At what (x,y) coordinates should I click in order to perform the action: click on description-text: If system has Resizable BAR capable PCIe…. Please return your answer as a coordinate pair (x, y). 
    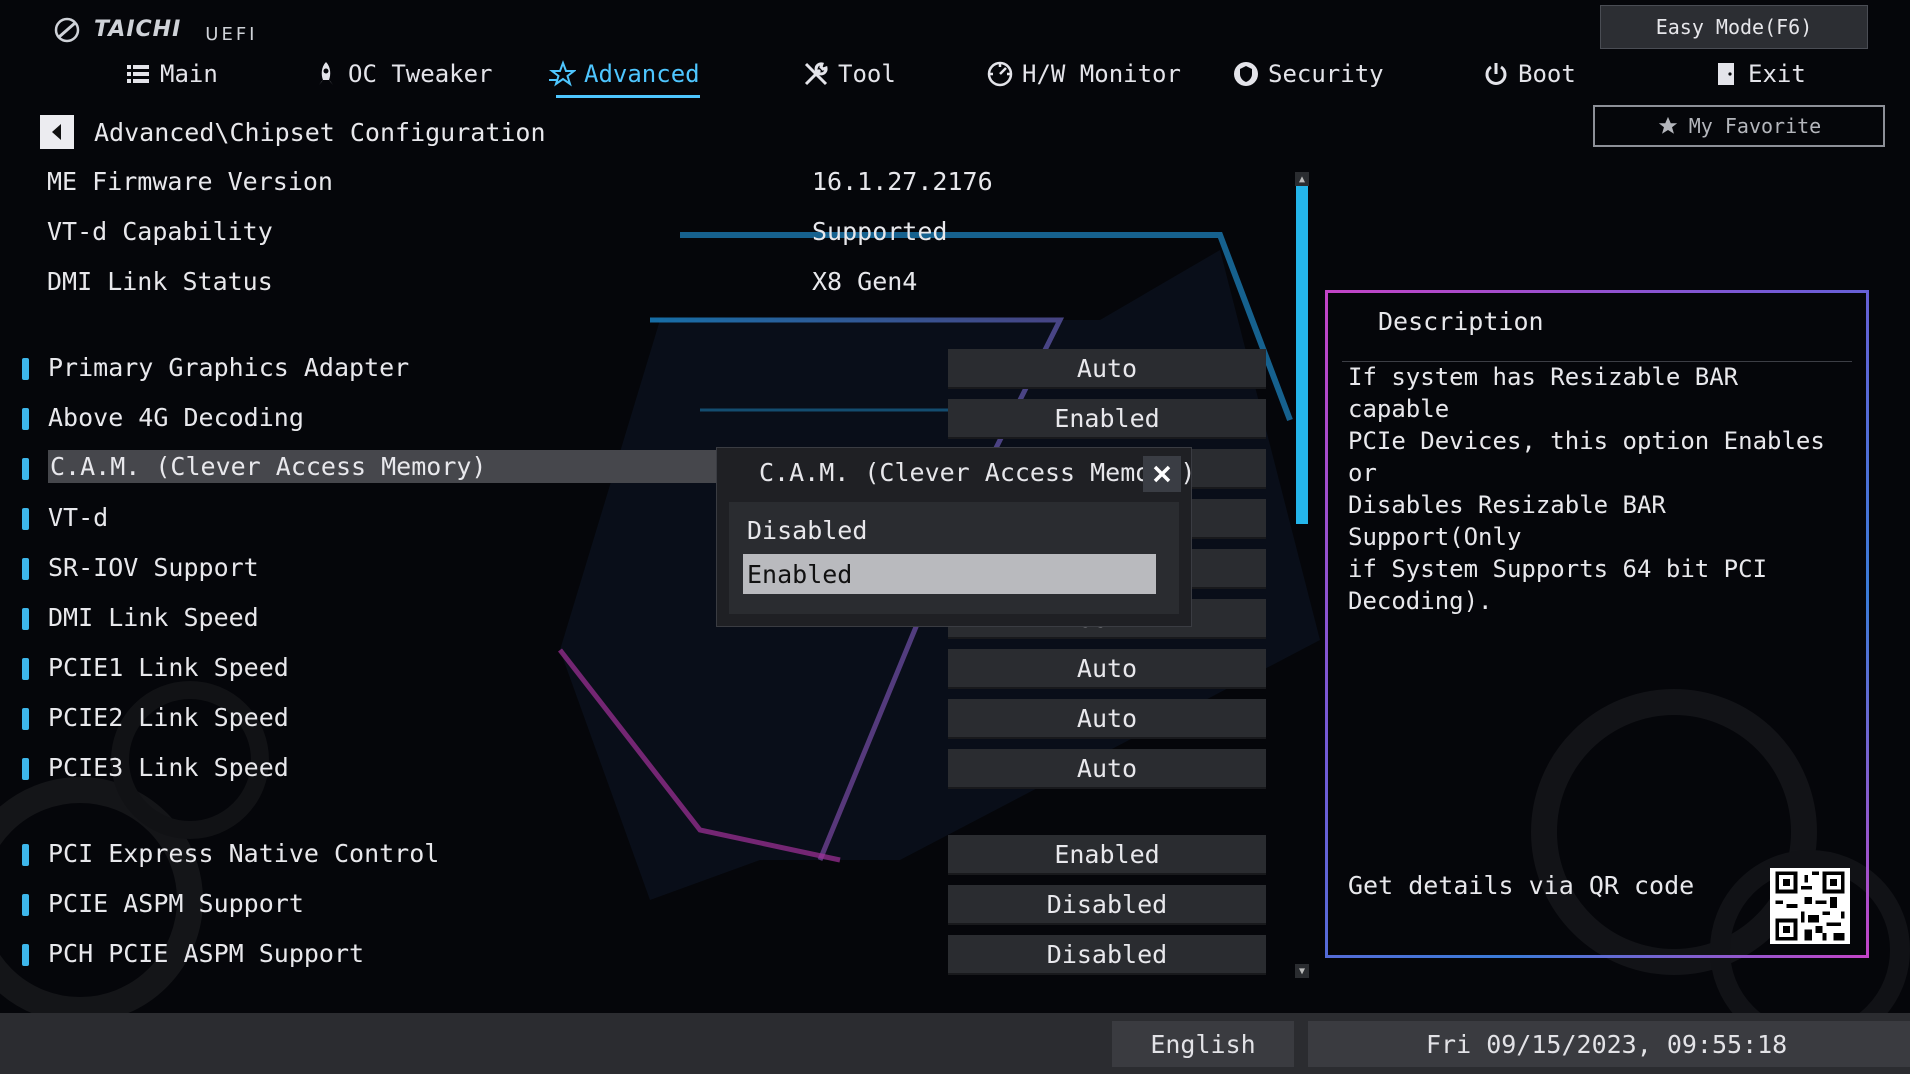
    Looking at the image, I should click on (1586, 489).